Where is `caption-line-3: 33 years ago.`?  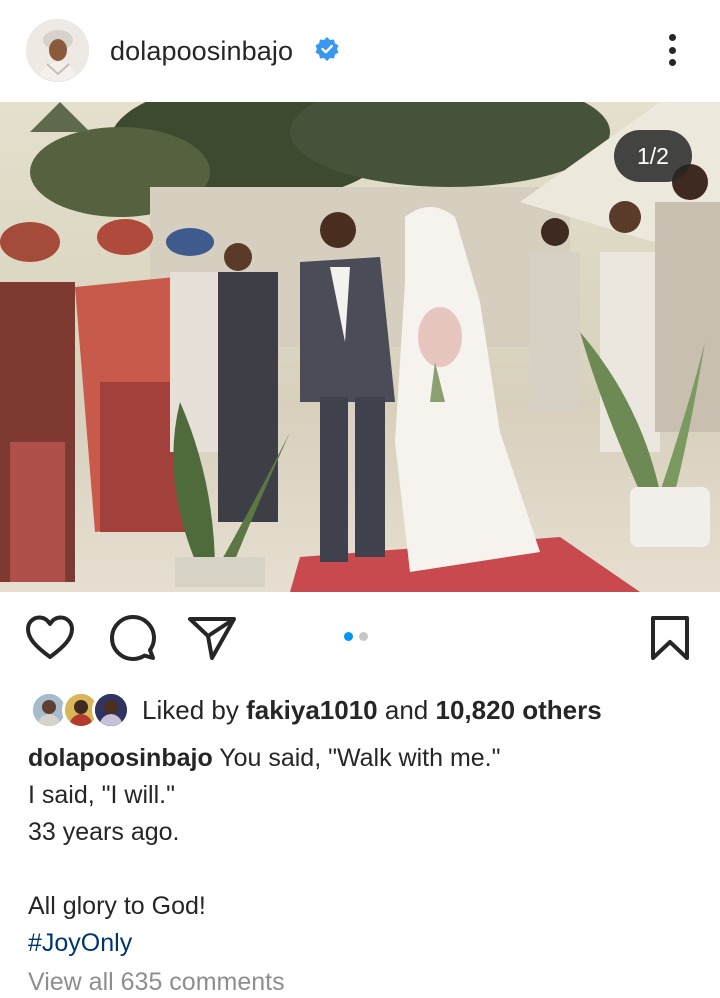 caption-line-3: 33 years ago. is located at coordinates (104, 832).